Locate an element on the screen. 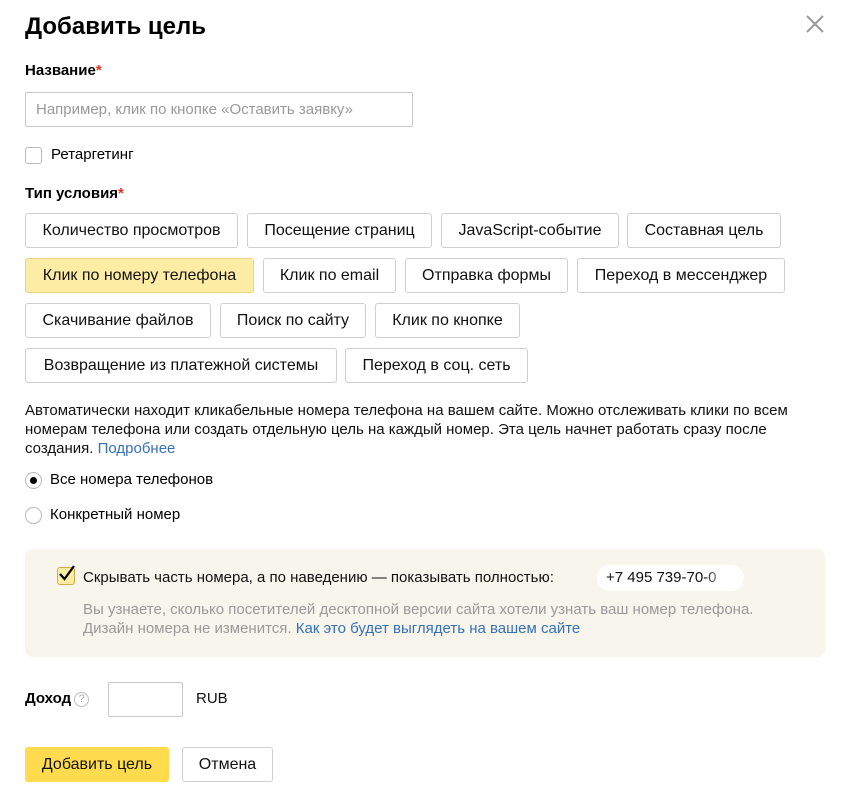  cancel-button: Отмена is located at coordinates (227, 764).